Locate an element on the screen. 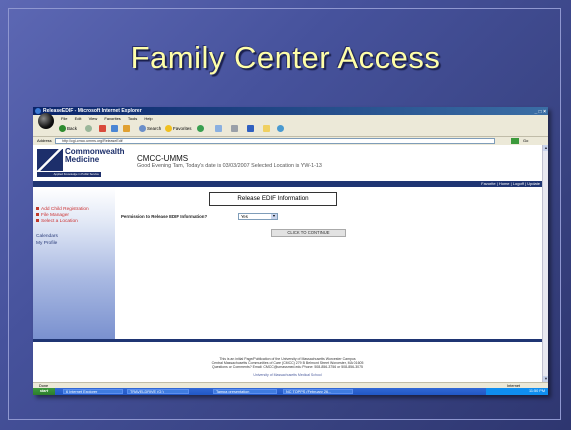 The image size is (571, 430). permission-label: Permission to Release EDIF Information? is located at coordinates (164, 216).